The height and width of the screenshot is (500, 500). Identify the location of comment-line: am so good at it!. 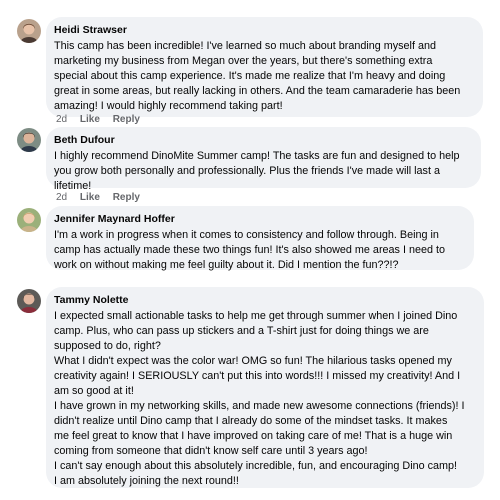
(94, 391).